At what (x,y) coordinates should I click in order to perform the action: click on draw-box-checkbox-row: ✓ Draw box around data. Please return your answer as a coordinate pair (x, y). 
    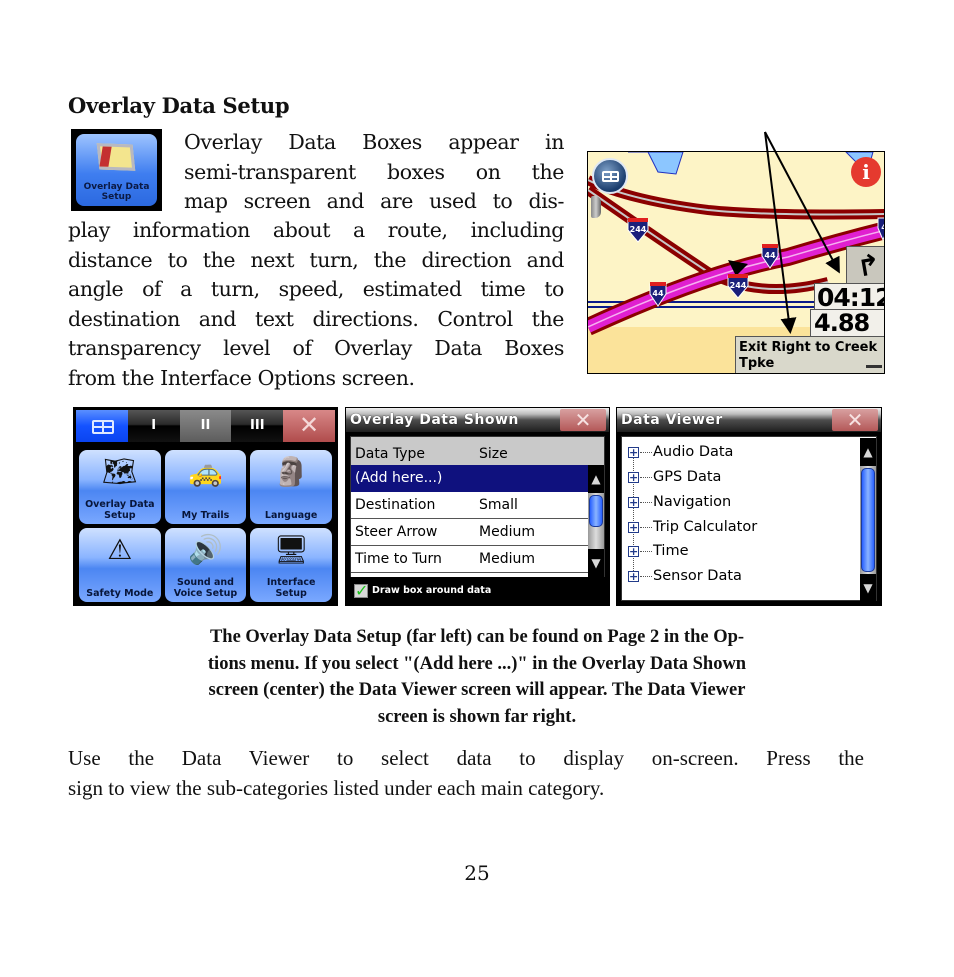
    Looking at the image, I should click on (477, 591).